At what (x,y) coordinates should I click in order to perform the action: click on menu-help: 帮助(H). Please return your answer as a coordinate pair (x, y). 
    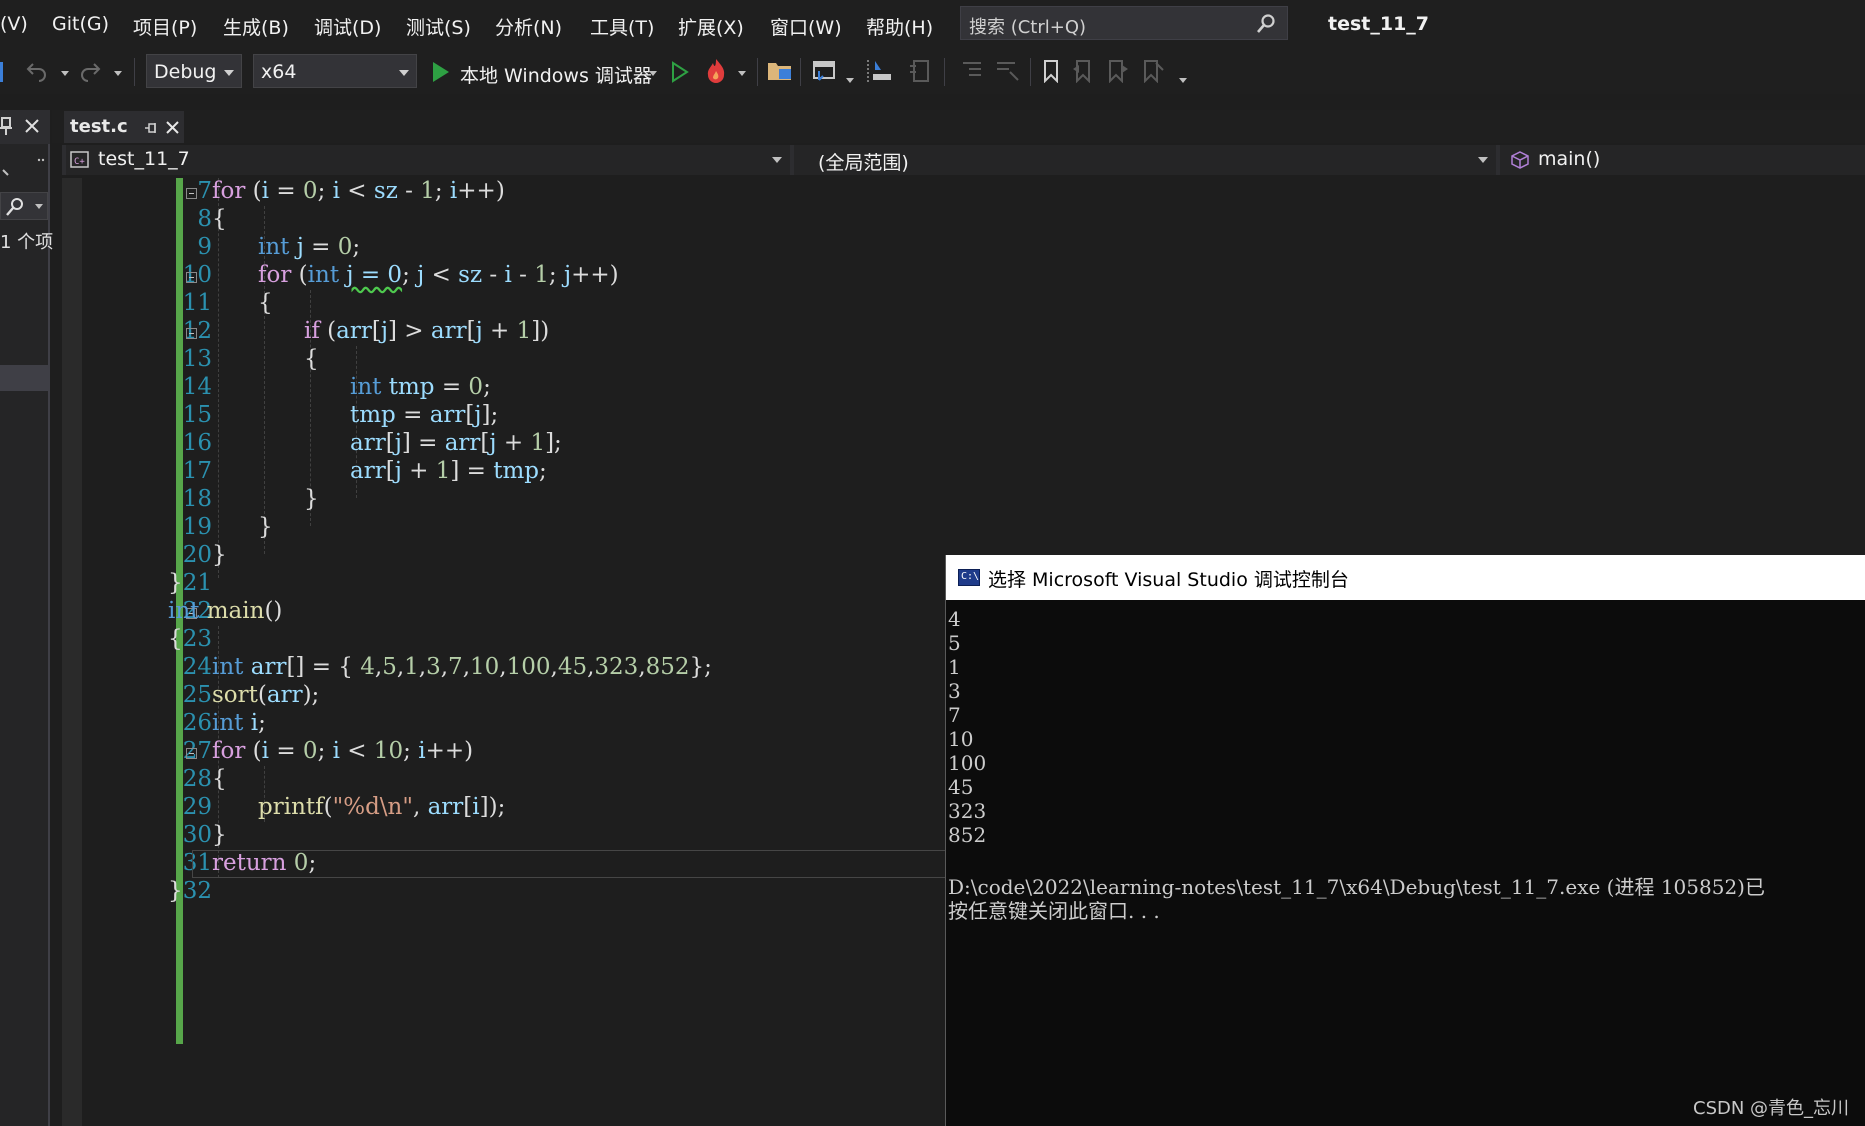
    Looking at the image, I should click on (899, 26).